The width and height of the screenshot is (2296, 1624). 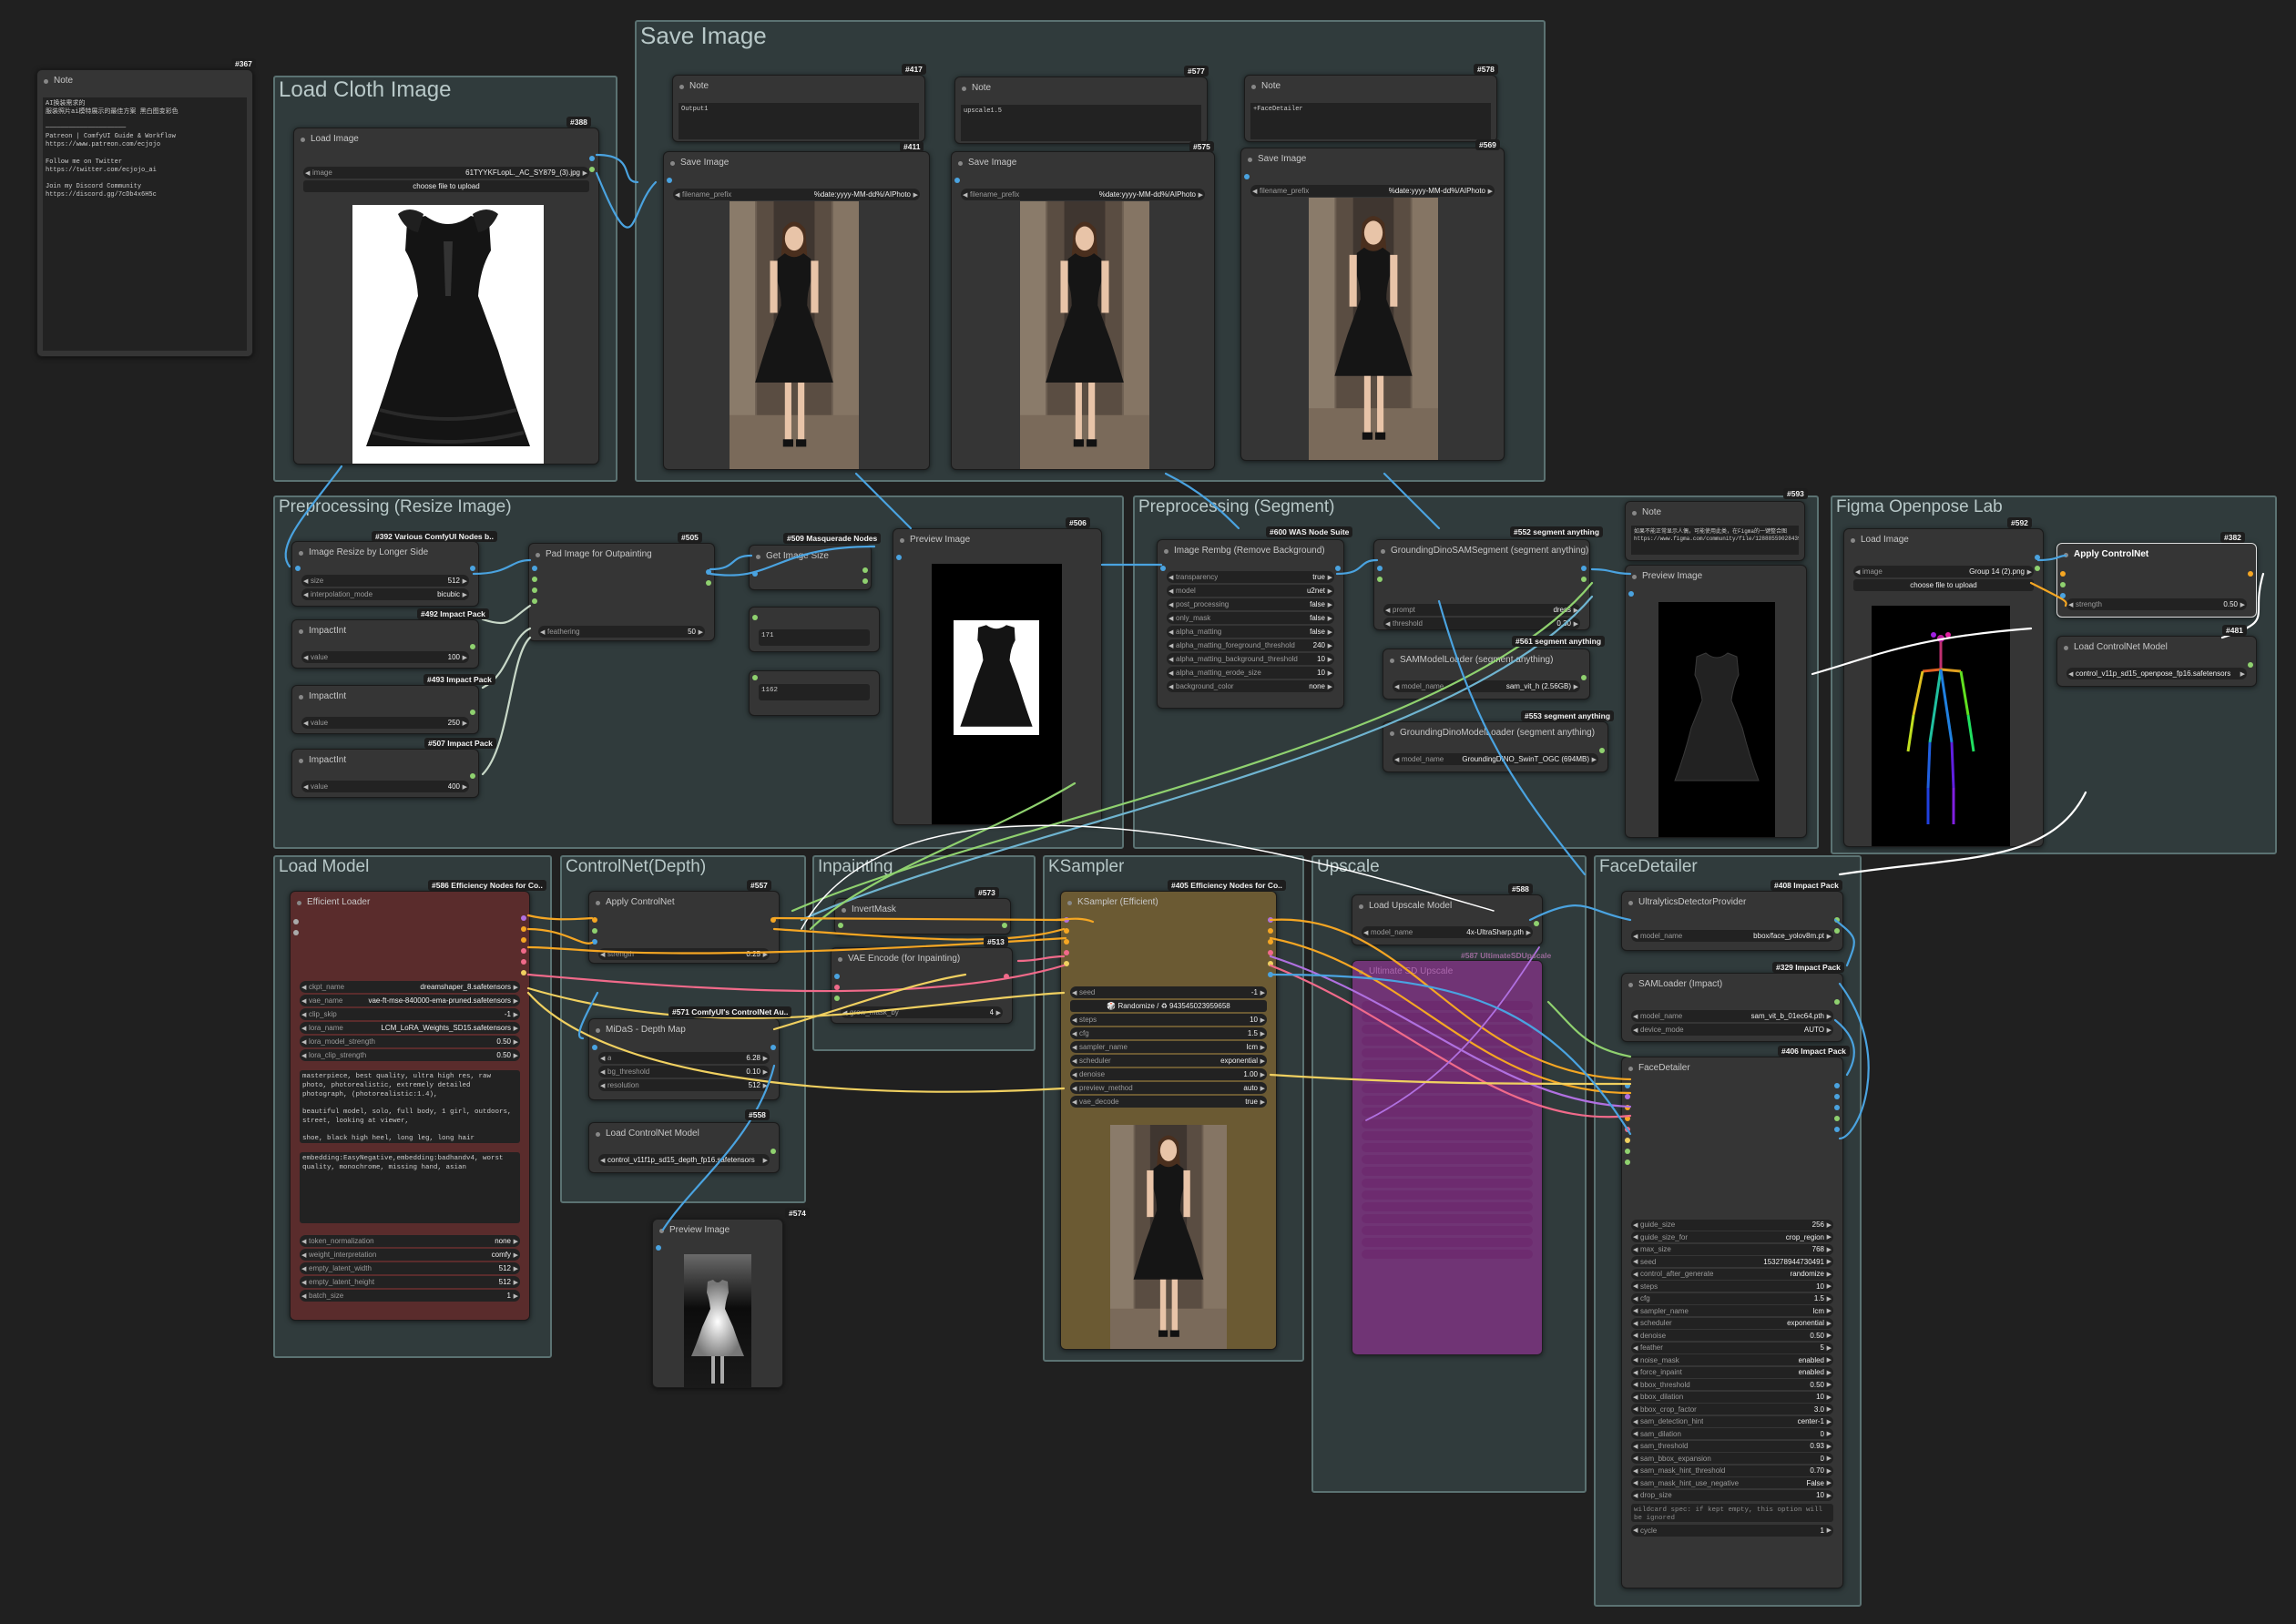 What do you see at coordinates (385, 709) in the screenshot?
I see `impact-int-node: ImpactInt value 250` at bounding box center [385, 709].